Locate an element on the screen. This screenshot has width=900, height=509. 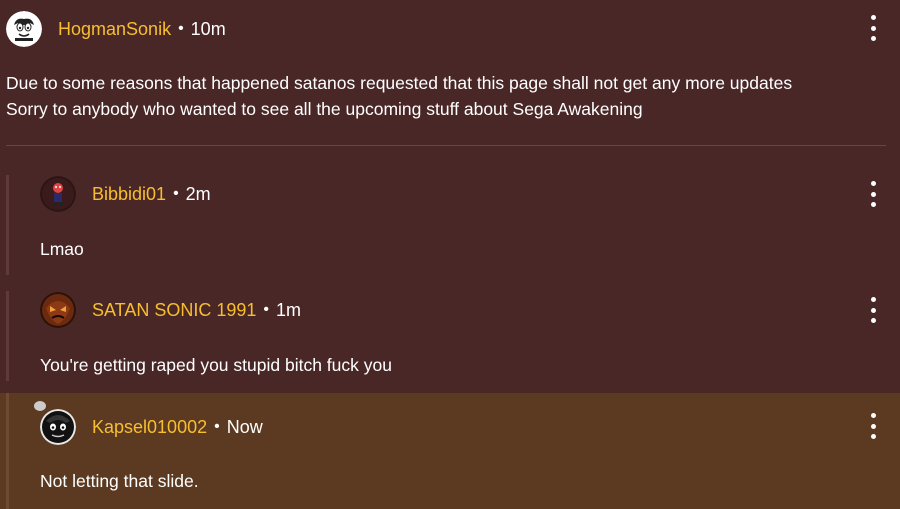
reply-username: Bibbidi01 is located at coordinates (129, 194).